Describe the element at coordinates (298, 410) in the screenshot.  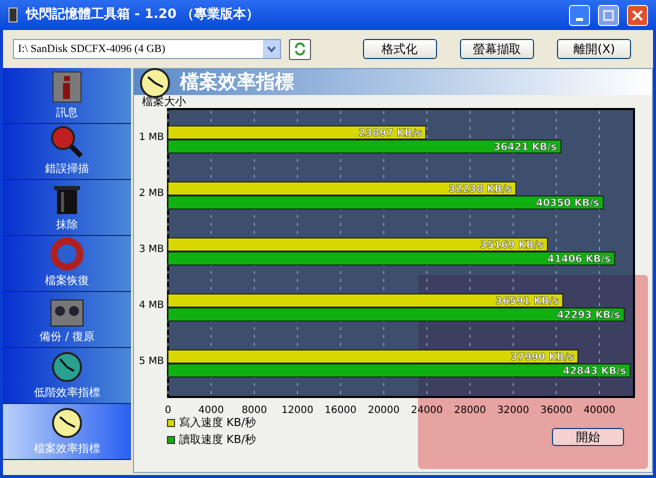
I see `tick-label: 12000` at that location.